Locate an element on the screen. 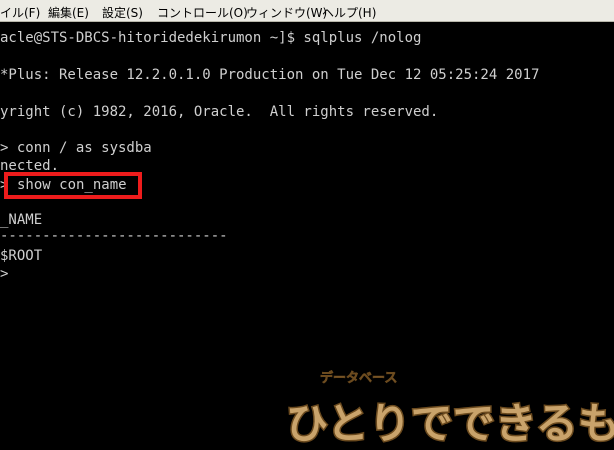 This screenshot has width=614, height=450. terminal-line-result: $ROOT is located at coordinates (21, 256).